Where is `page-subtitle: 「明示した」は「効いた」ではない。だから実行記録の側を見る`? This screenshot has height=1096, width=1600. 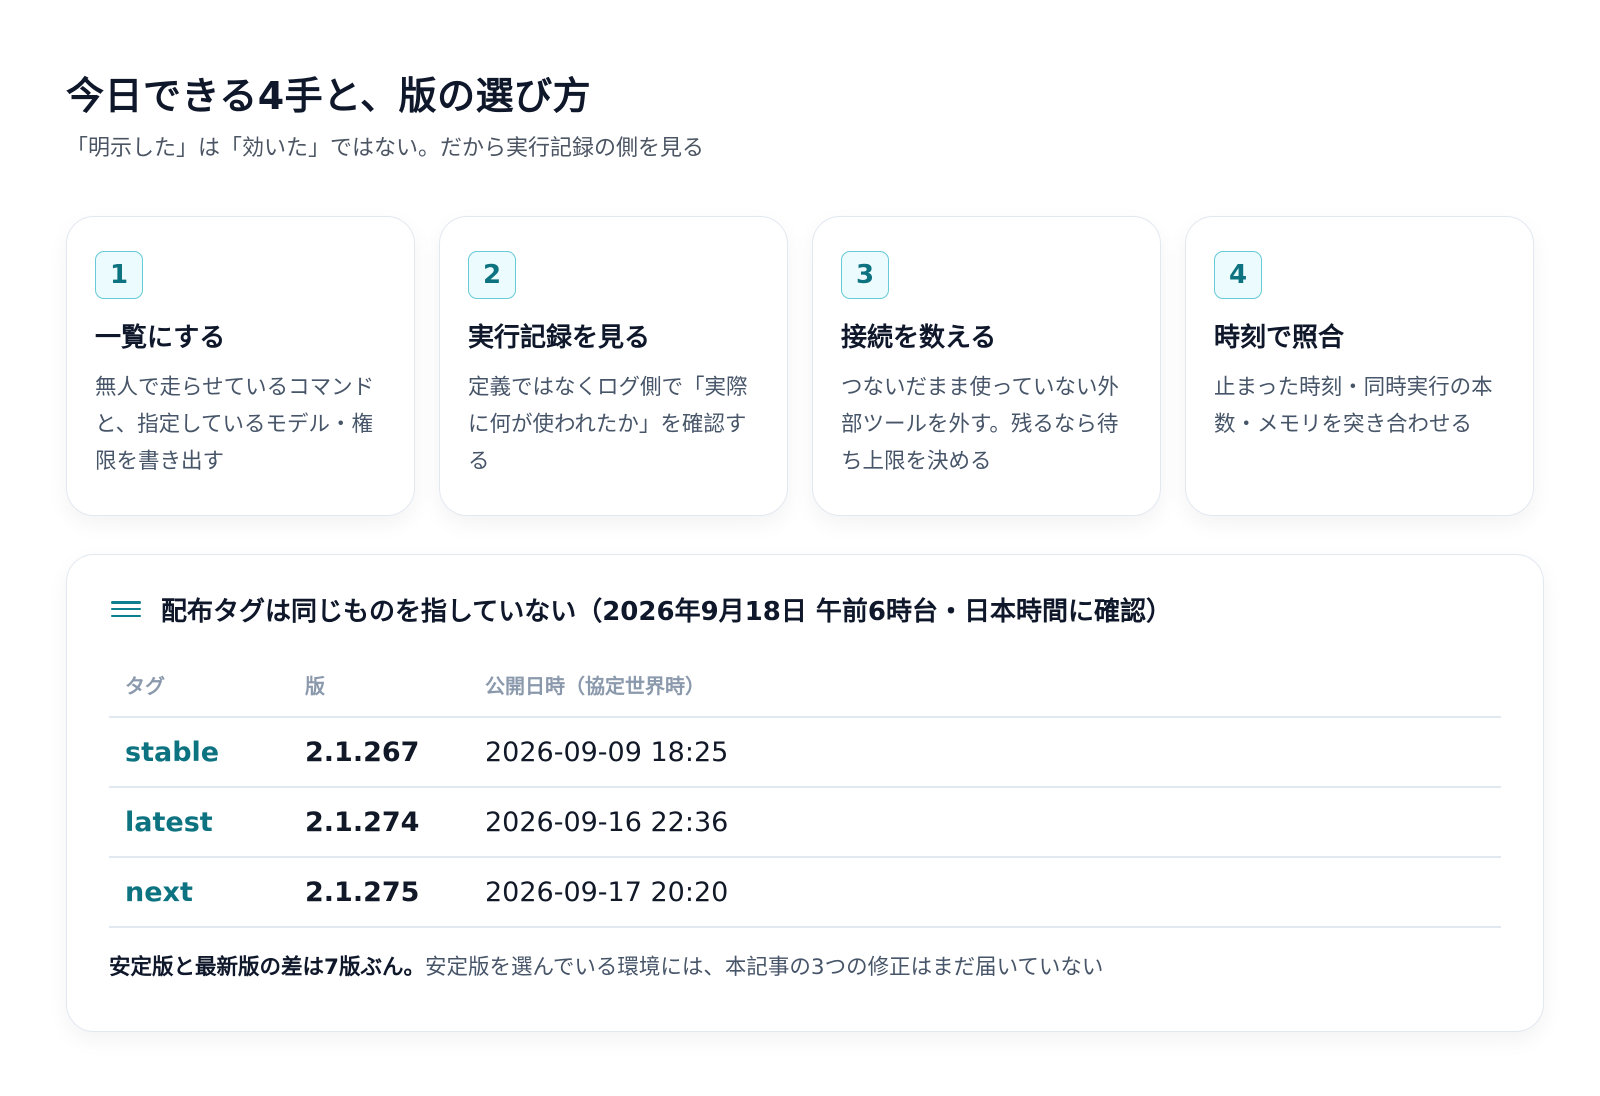 page-subtitle: 「明示した」は「効いた」ではない。だから実行記録の側を見る is located at coordinates (385, 148).